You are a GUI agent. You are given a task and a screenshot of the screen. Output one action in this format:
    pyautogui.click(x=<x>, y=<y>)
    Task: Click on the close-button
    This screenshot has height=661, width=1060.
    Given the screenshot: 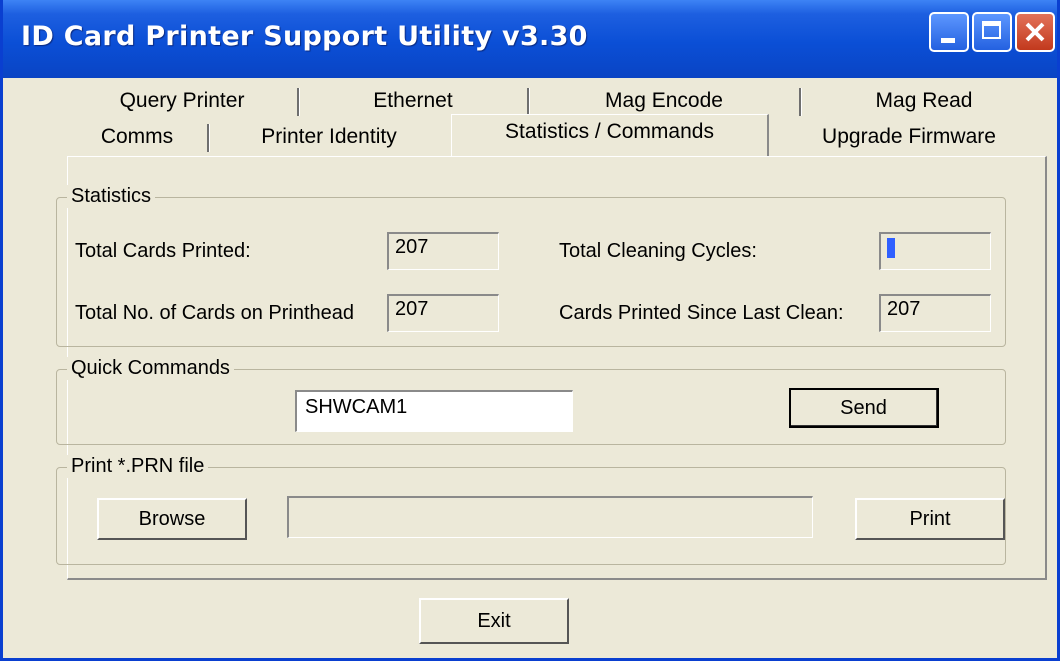 What is the action you would take?
    pyautogui.click(x=1035, y=32)
    